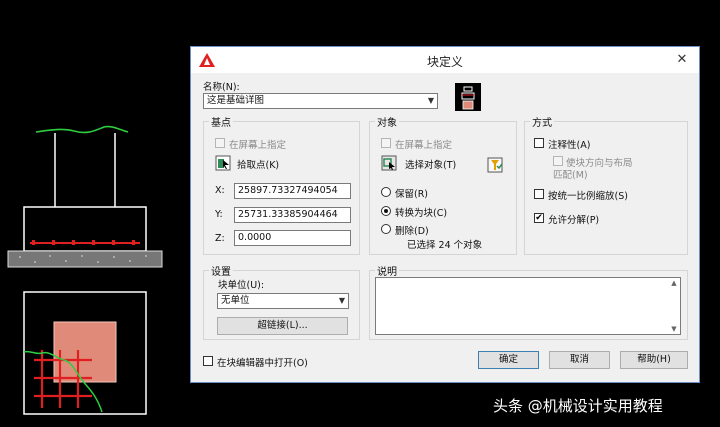  Describe the element at coordinates (495, 165) in the screenshot. I see `quick-select-icon` at that location.